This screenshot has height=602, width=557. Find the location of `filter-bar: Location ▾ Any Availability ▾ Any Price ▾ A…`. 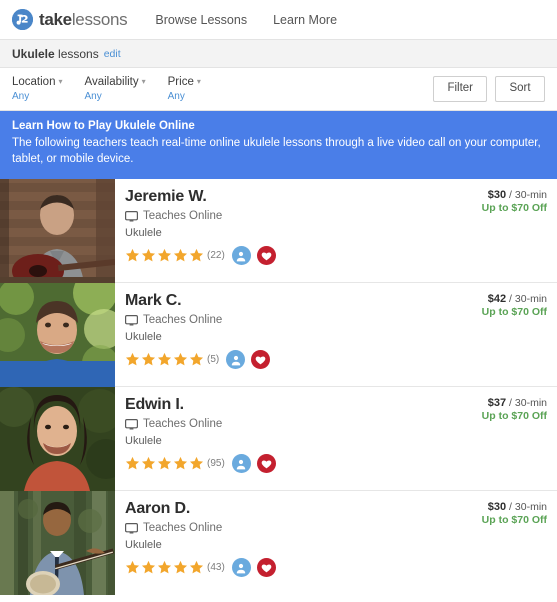

filter-bar: Location ▾ Any Availability ▾ Any Price ▾ A… is located at coordinates (278, 89).